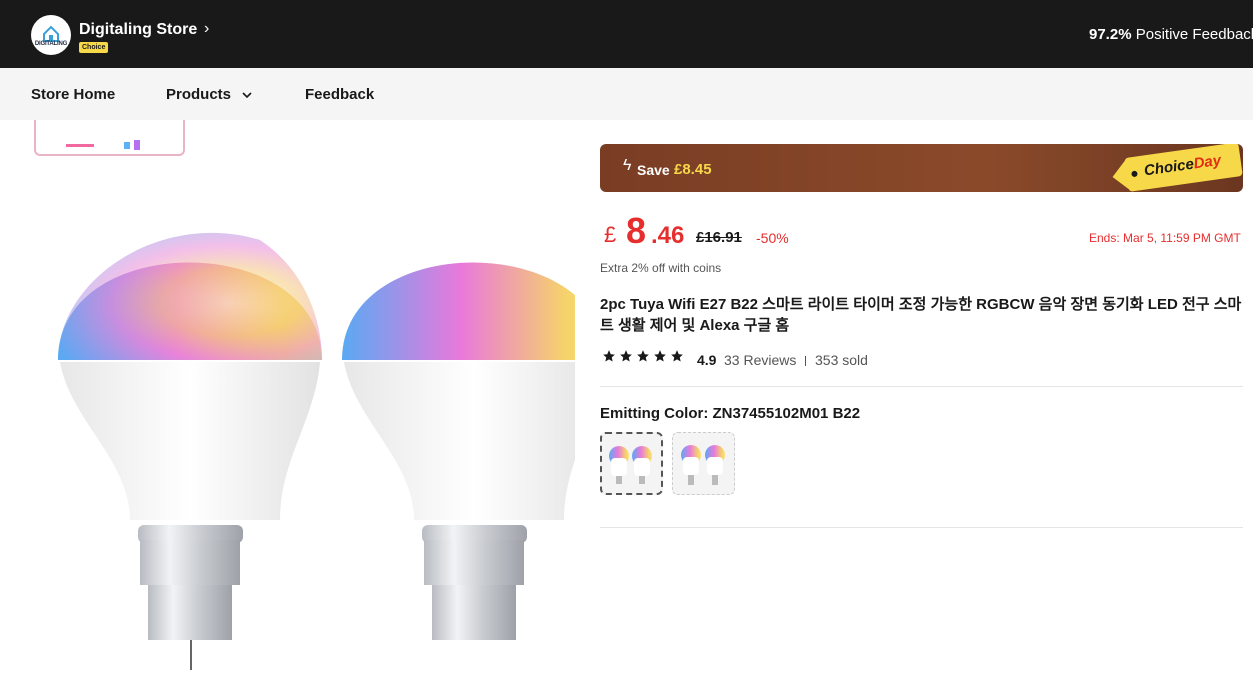 This screenshot has width=1253, height=675. I want to click on store-logo: DIGITALING, so click(51, 35).